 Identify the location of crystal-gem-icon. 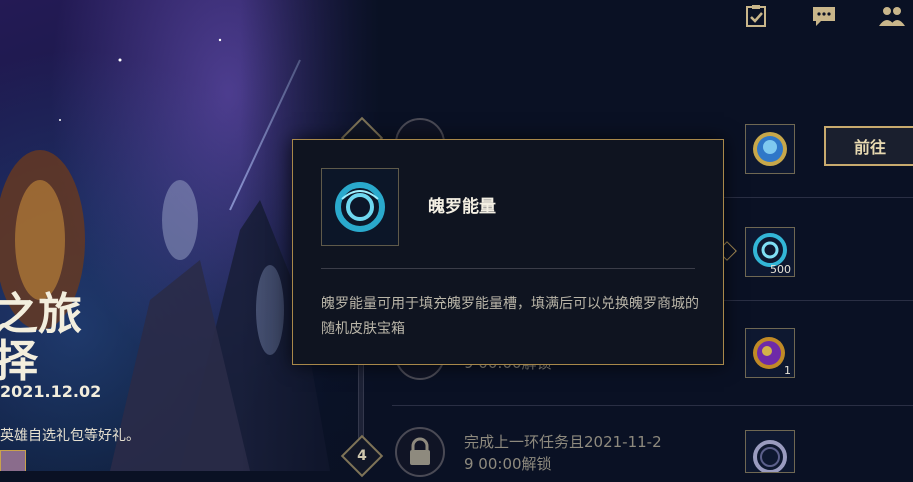
(770, 149).